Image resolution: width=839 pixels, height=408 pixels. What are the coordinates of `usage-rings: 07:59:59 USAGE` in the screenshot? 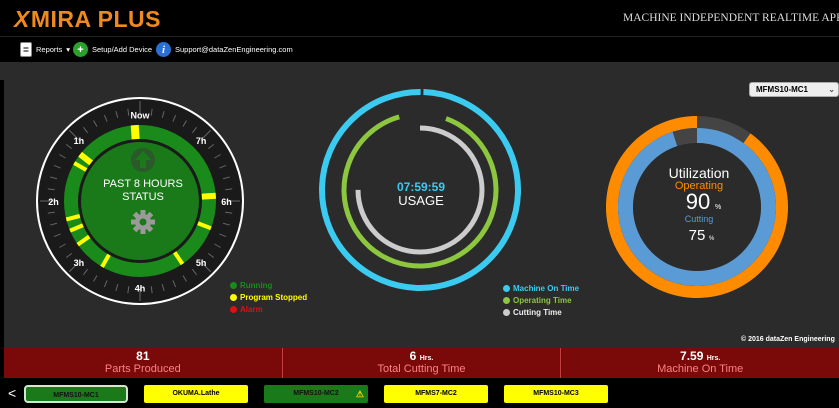 It's located at (420, 189).